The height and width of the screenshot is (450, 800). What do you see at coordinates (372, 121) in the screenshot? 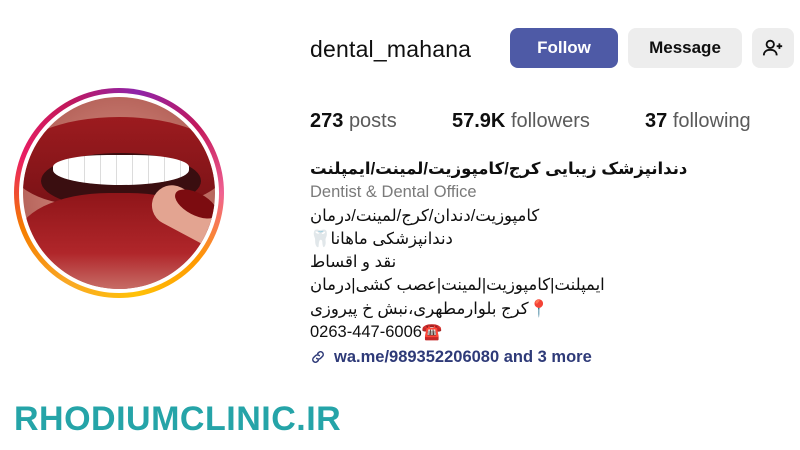
I see `posts-label: posts` at bounding box center [372, 121].